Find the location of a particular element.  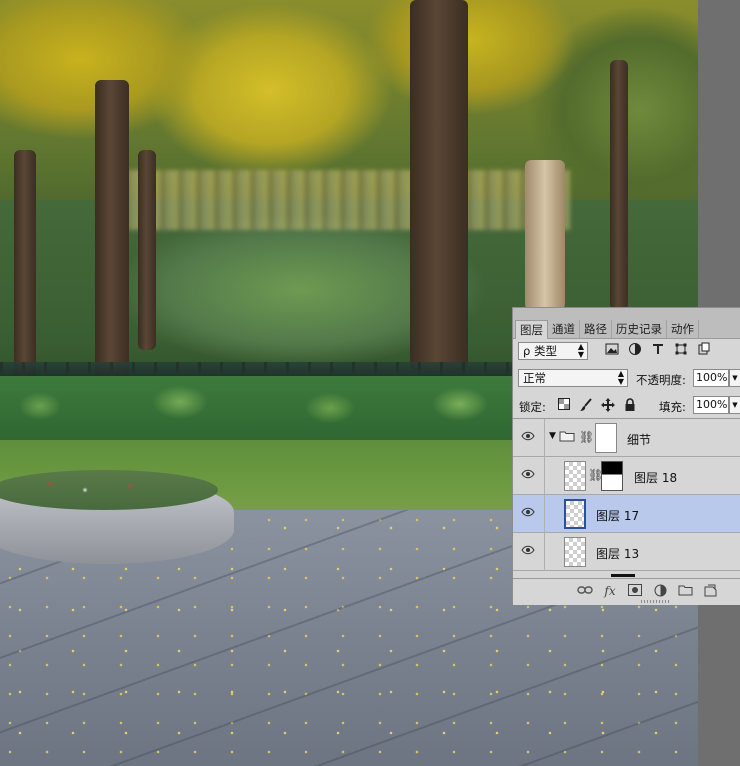

link-chain-icon: ⛓ is located at coordinates (586, 437).